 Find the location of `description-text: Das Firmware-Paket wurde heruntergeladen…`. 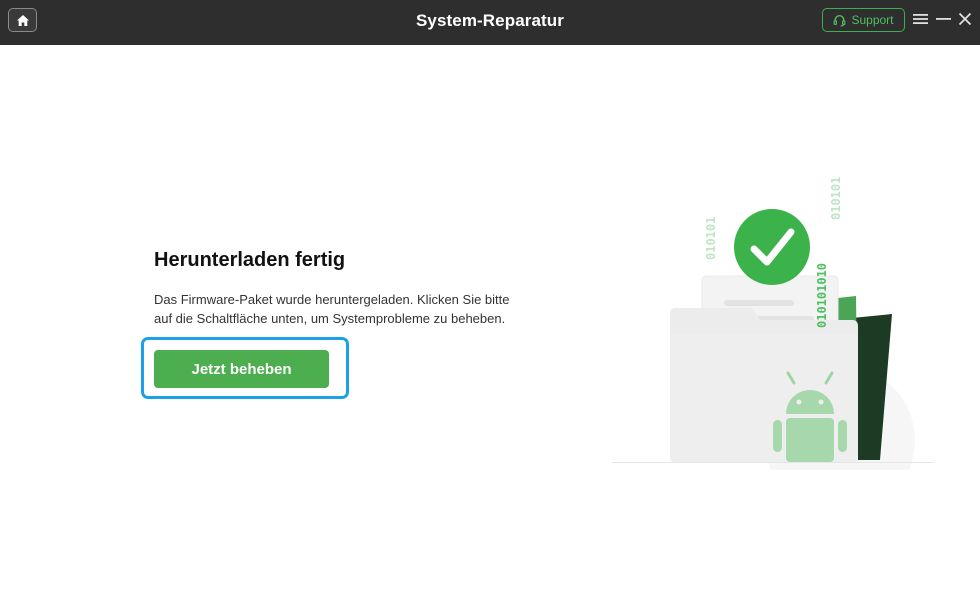

description-text: Das Firmware-Paket wurde heruntergeladen… is located at coordinates (354, 309).